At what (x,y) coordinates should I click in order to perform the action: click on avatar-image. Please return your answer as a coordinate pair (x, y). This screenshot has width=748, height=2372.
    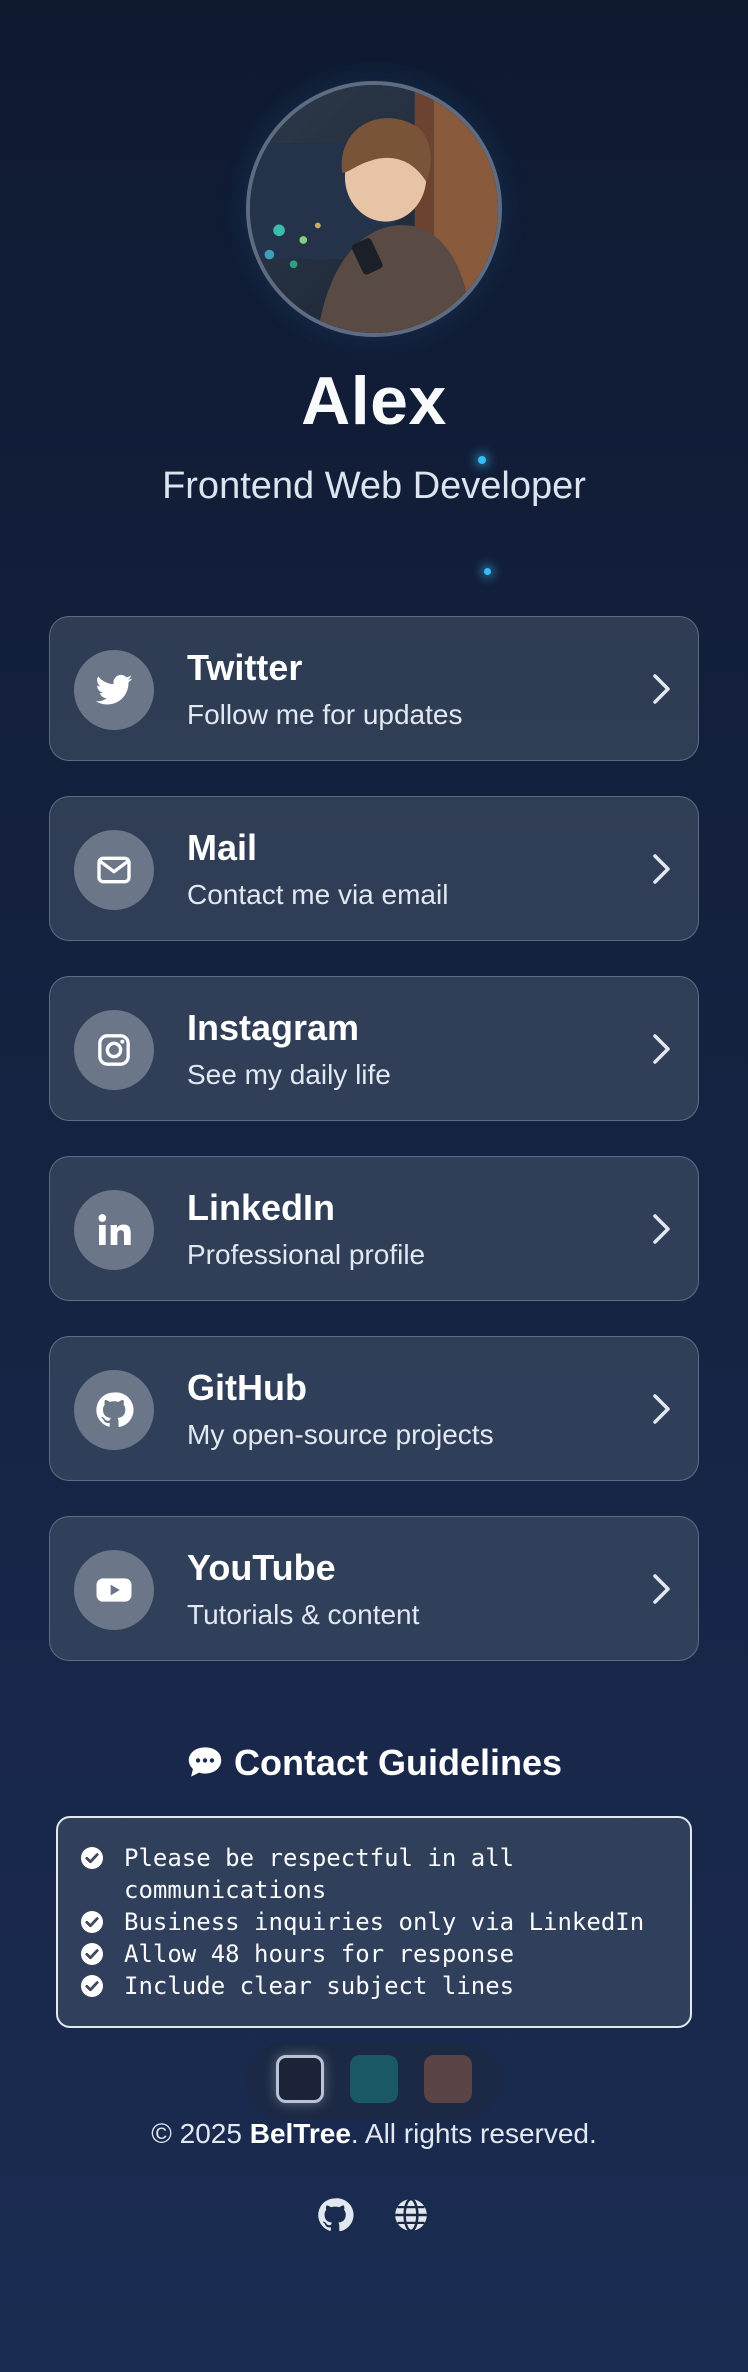
    Looking at the image, I should click on (374, 209).